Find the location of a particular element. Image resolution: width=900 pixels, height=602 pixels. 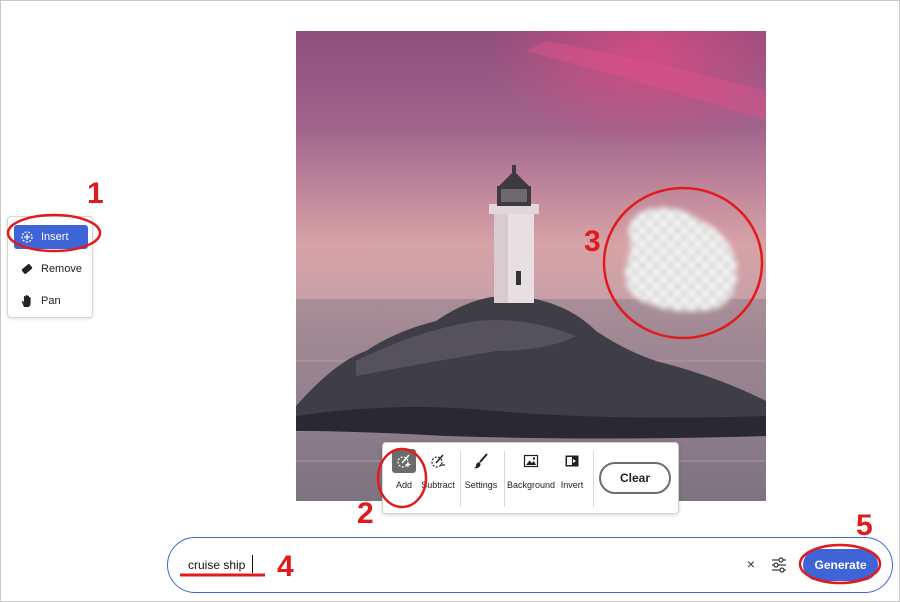

tool-panel: Insert Remove Pan is located at coordinates (50, 267).